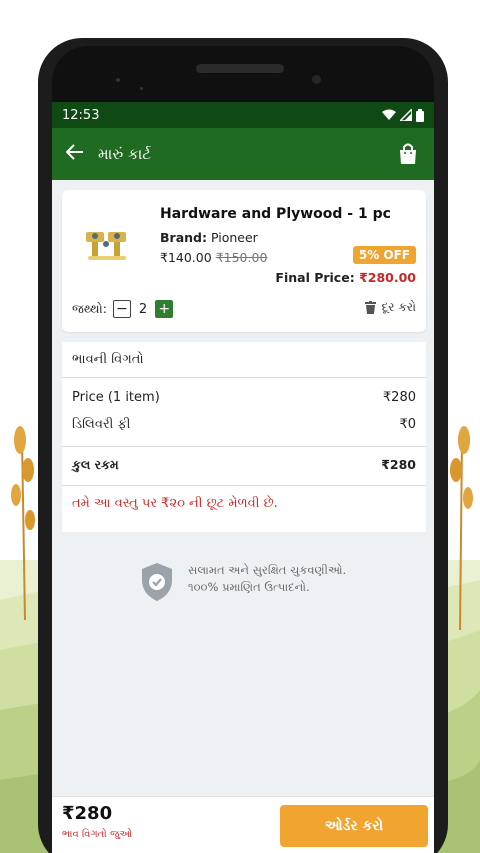  I want to click on price-details-heading: ભાવની વિગતો, so click(244, 360).